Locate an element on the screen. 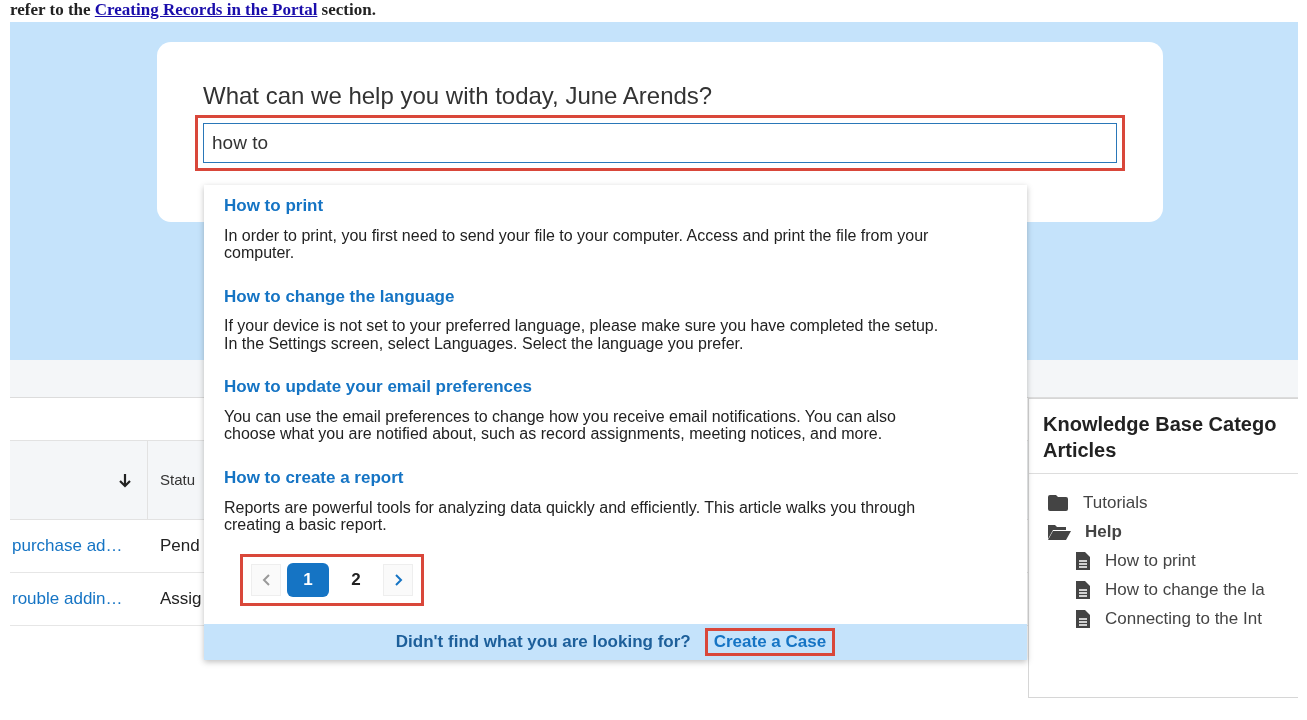 The height and width of the screenshot is (720, 1307). chevron-right-icon is located at coordinates (398, 579).